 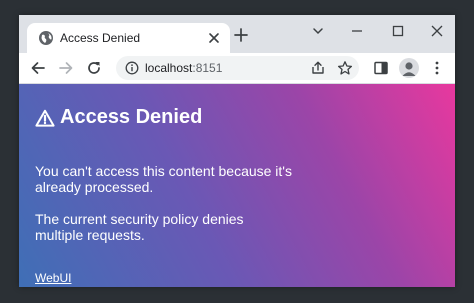 I want to click on url-port: :8151, so click(x=207, y=68).